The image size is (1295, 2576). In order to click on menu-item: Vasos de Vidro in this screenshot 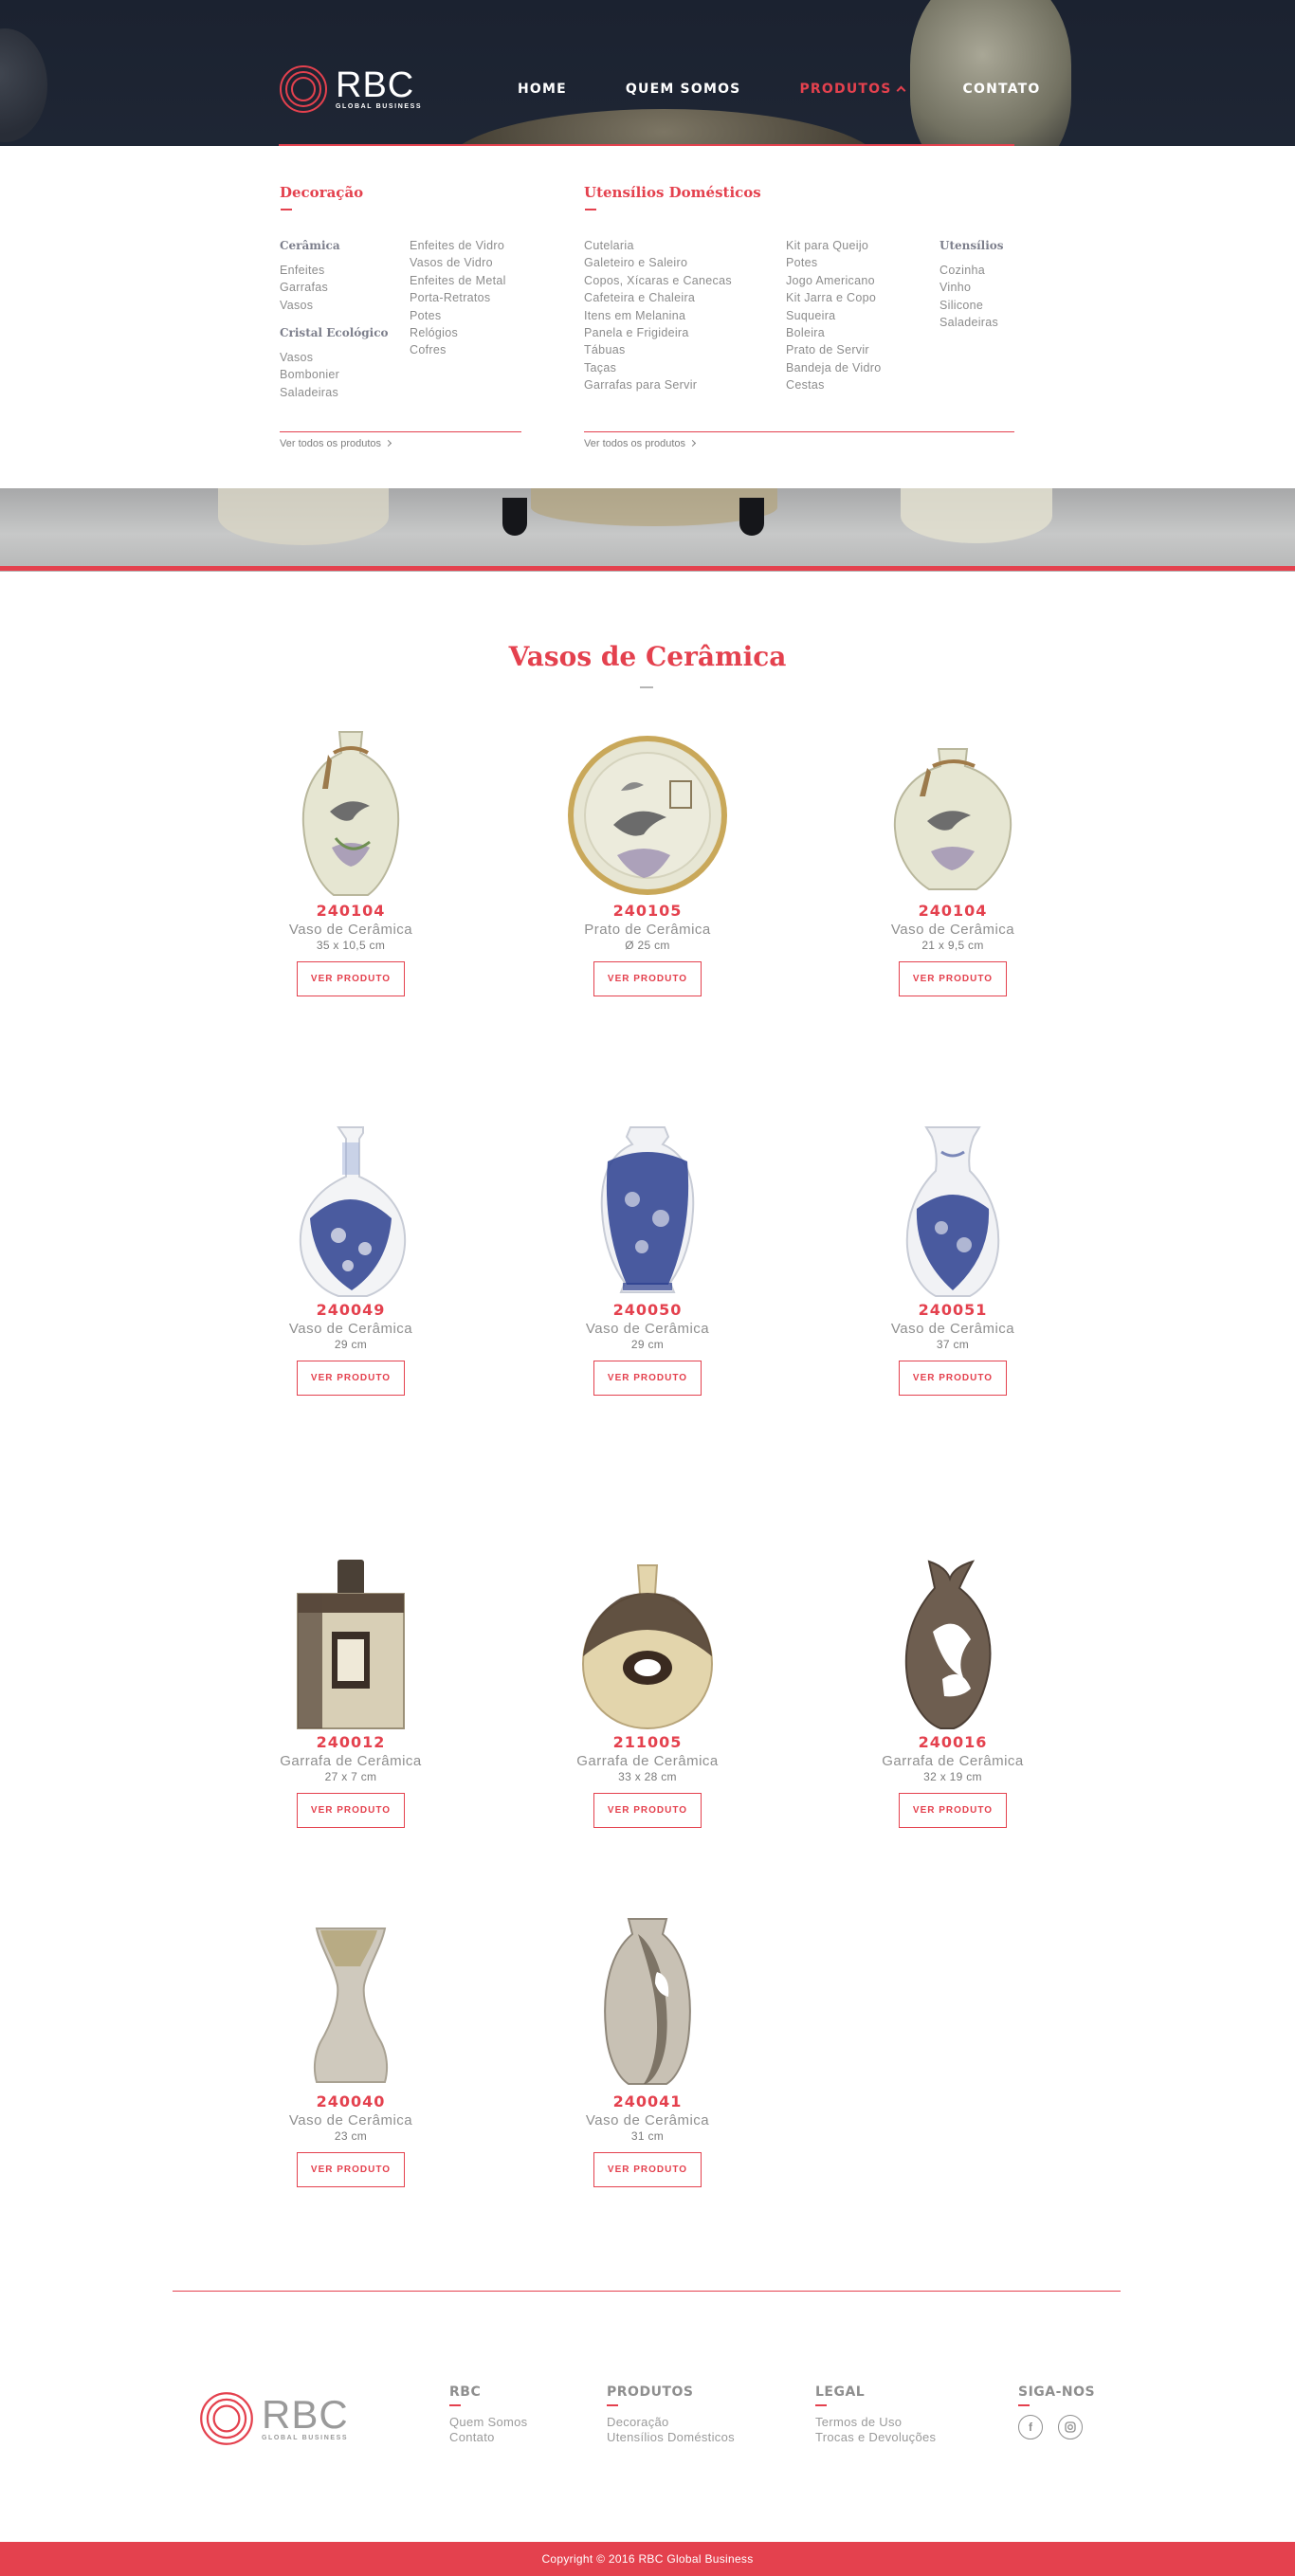, I will do `click(458, 262)`.